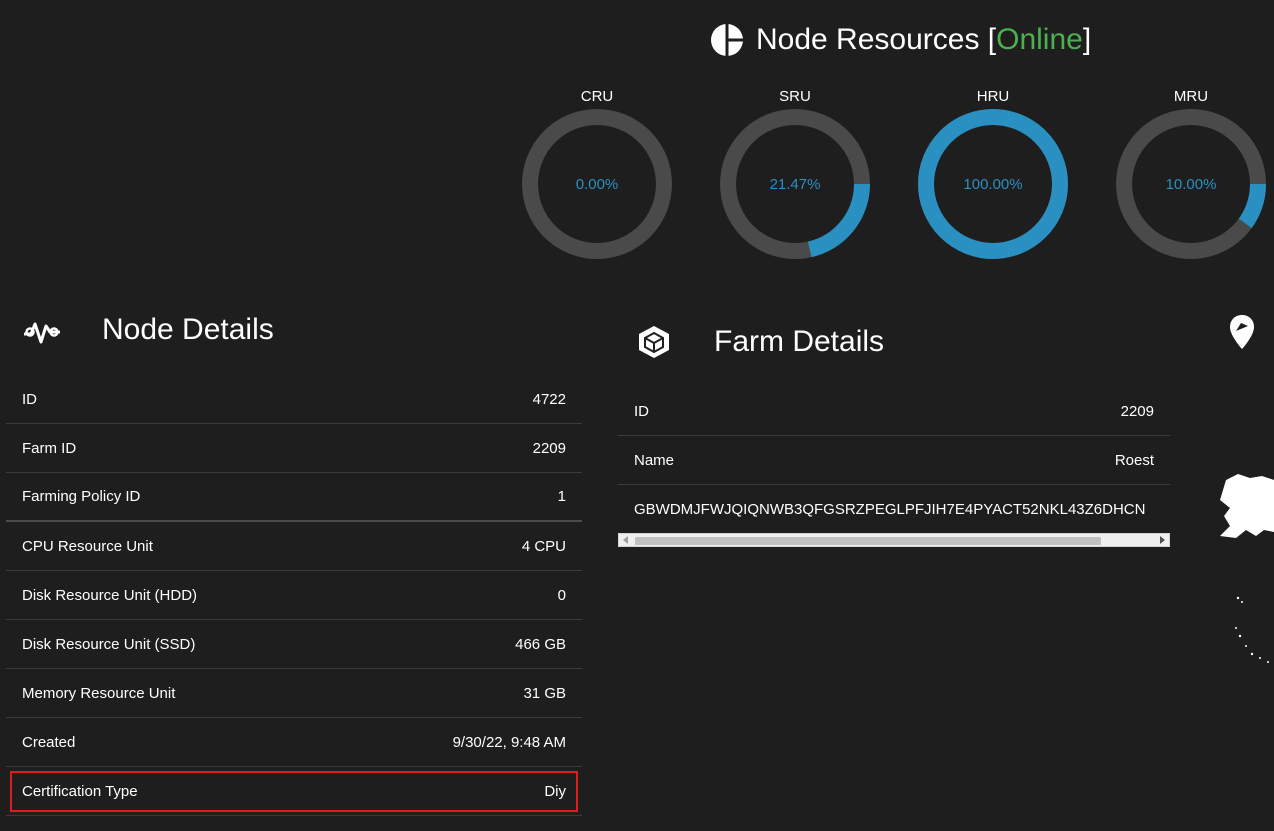 Image resolution: width=1274 pixels, height=831 pixels. I want to click on gauge-label: MRU, so click(1191, 96).